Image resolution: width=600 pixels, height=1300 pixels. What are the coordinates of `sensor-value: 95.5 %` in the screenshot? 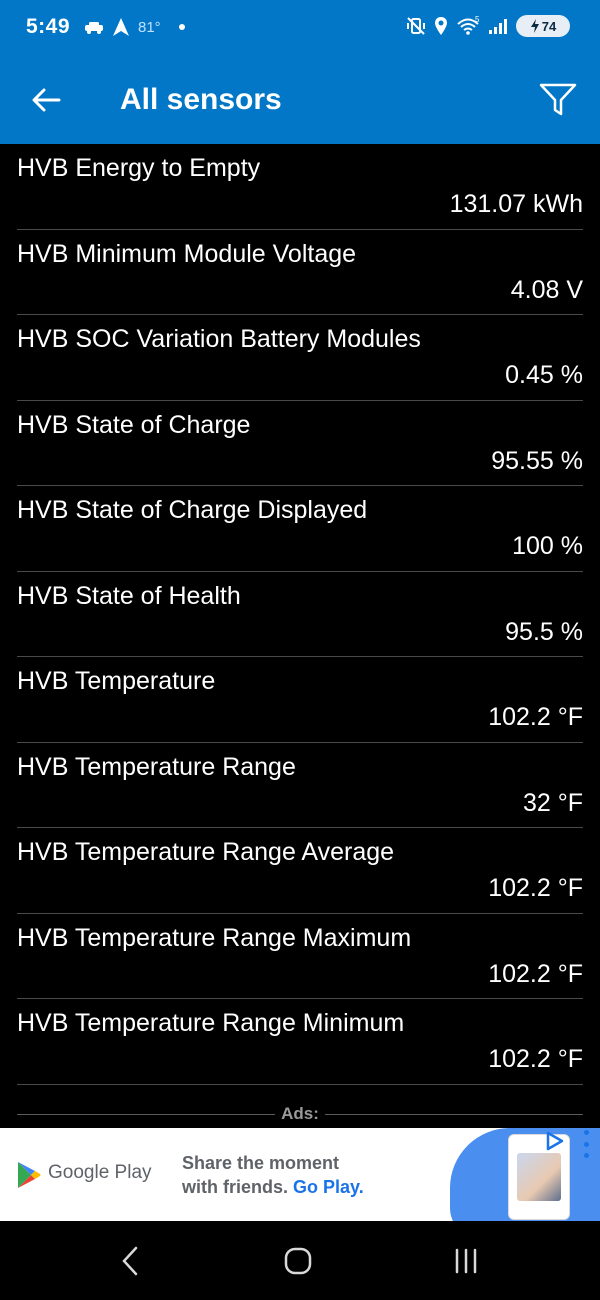 It's located at (544, 631).